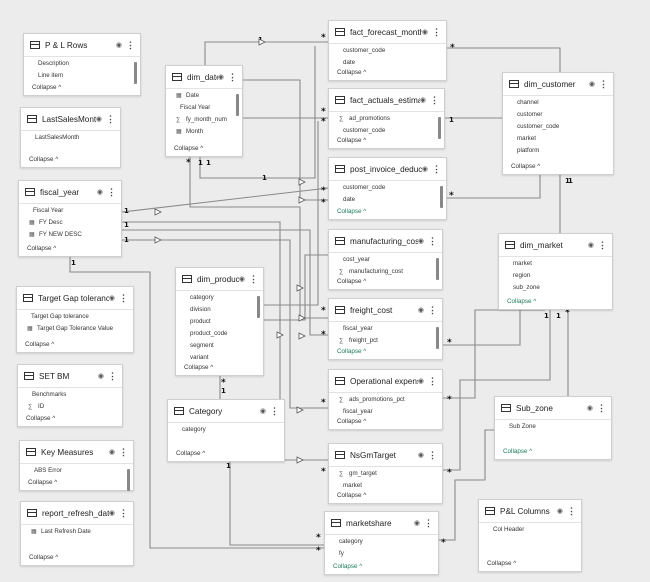 The image size is (650, 582). Describe the element at coordinates (555, 288) in the screenshot. I see `field-row: sub_zone` at that location.